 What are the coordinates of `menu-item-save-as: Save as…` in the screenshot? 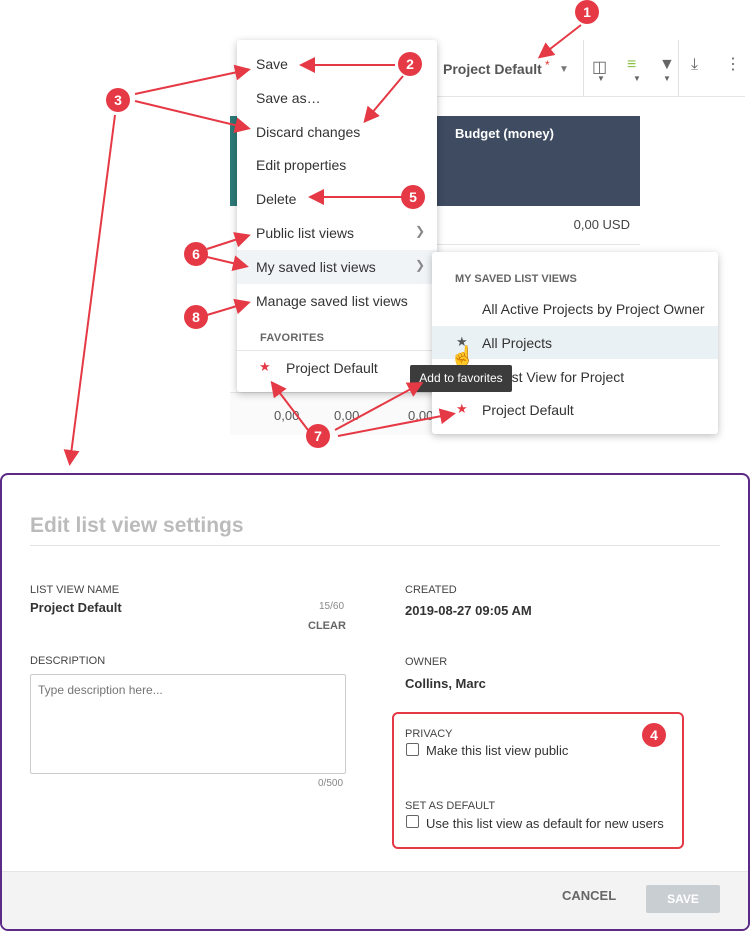 It's located at (337, 98).